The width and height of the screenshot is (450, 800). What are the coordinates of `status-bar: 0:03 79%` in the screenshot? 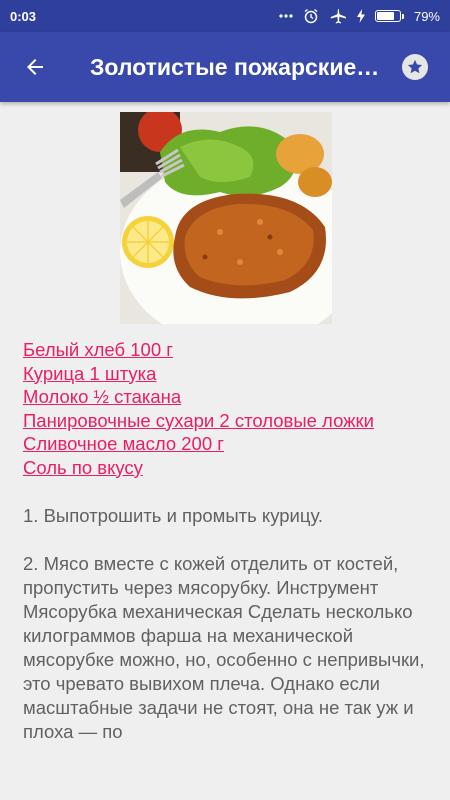 It's located at (225, 16).